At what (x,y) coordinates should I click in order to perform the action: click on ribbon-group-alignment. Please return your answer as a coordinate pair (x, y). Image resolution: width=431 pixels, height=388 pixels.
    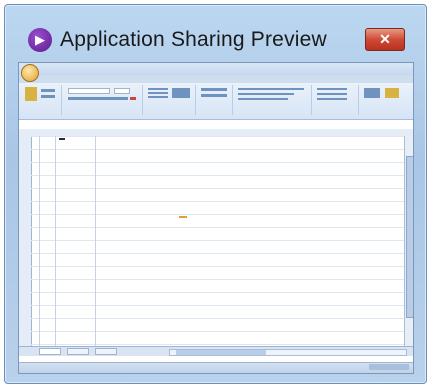
    Looking at the image, I should click on (170, 100).